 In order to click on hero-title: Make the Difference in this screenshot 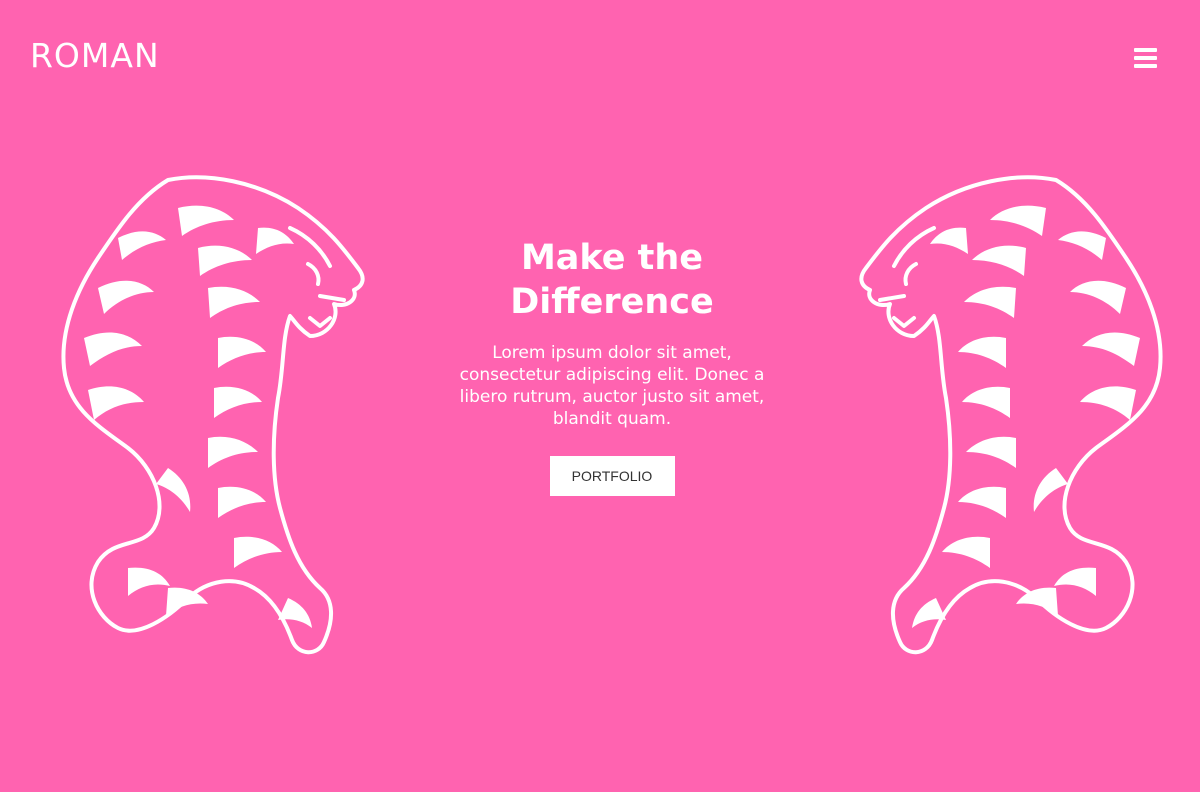, I will do `click(612, 280)`.